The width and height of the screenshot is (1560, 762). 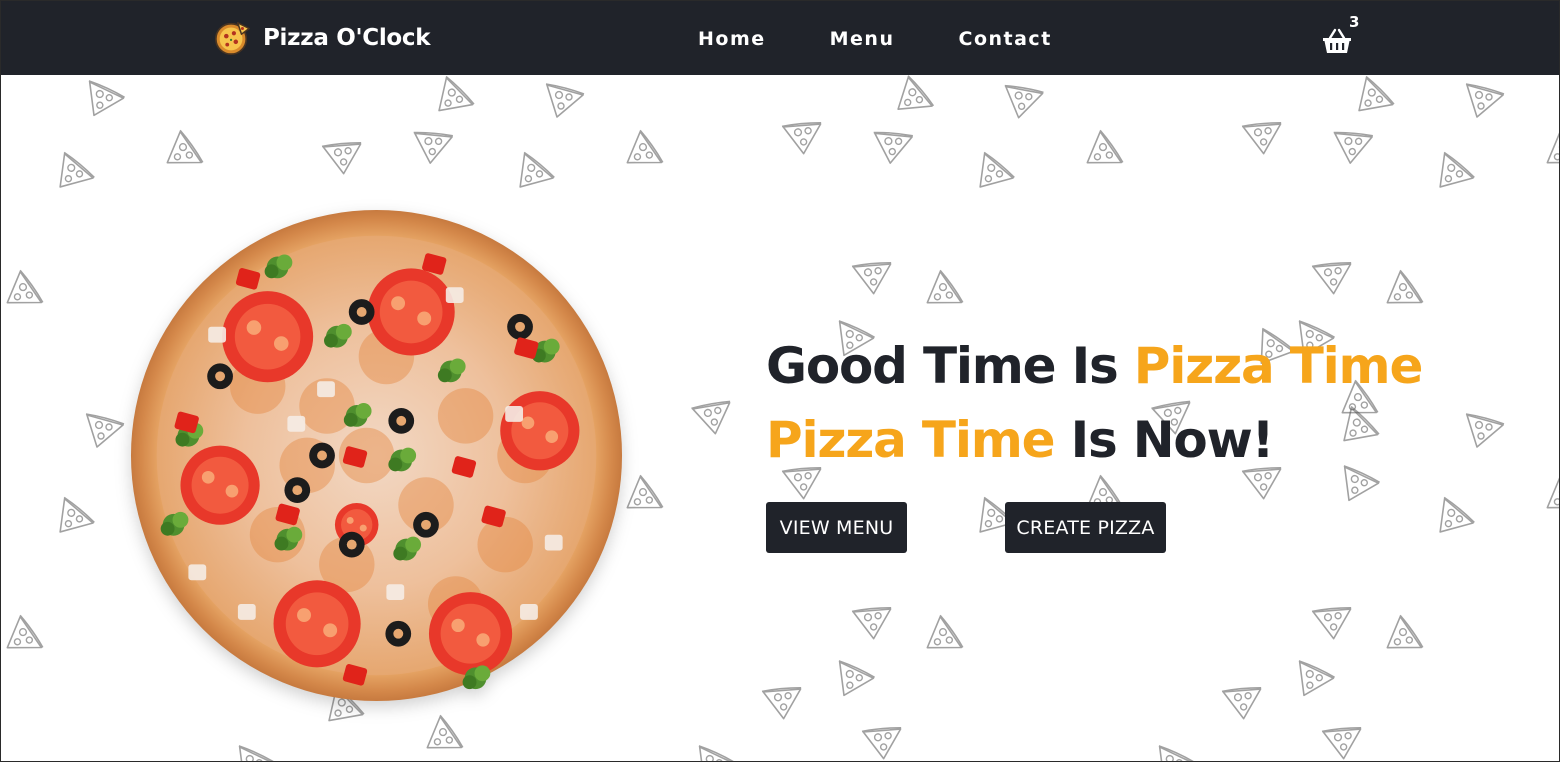 I want to click on brand-name: Pizza O'Clock, so click(x=347, y=38).